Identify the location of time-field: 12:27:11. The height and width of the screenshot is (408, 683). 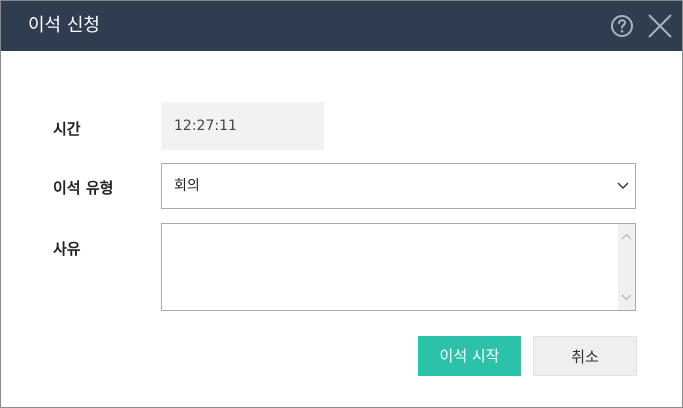
(242, 126).